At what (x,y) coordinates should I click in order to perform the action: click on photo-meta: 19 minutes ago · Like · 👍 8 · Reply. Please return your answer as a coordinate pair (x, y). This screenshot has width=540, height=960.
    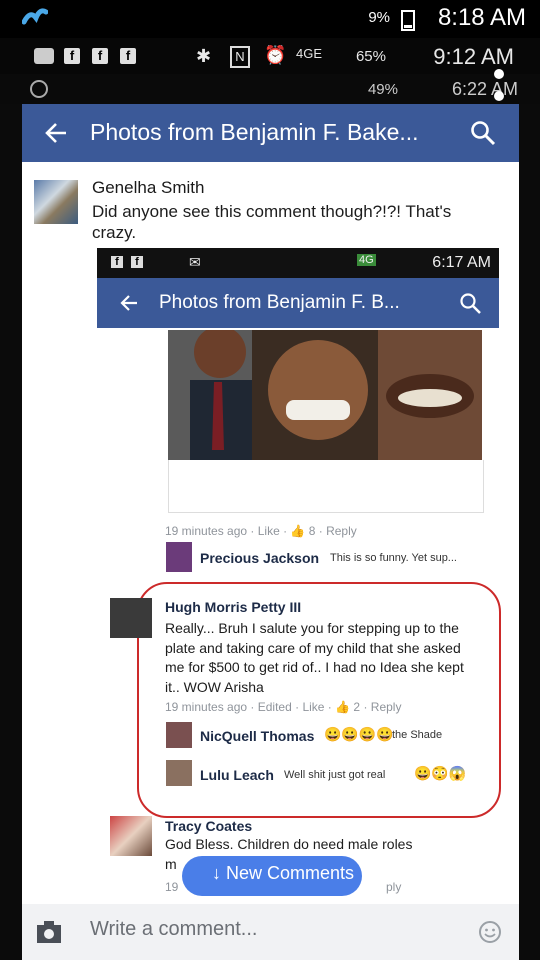
    Looking at the image, I should click on (261, 531).